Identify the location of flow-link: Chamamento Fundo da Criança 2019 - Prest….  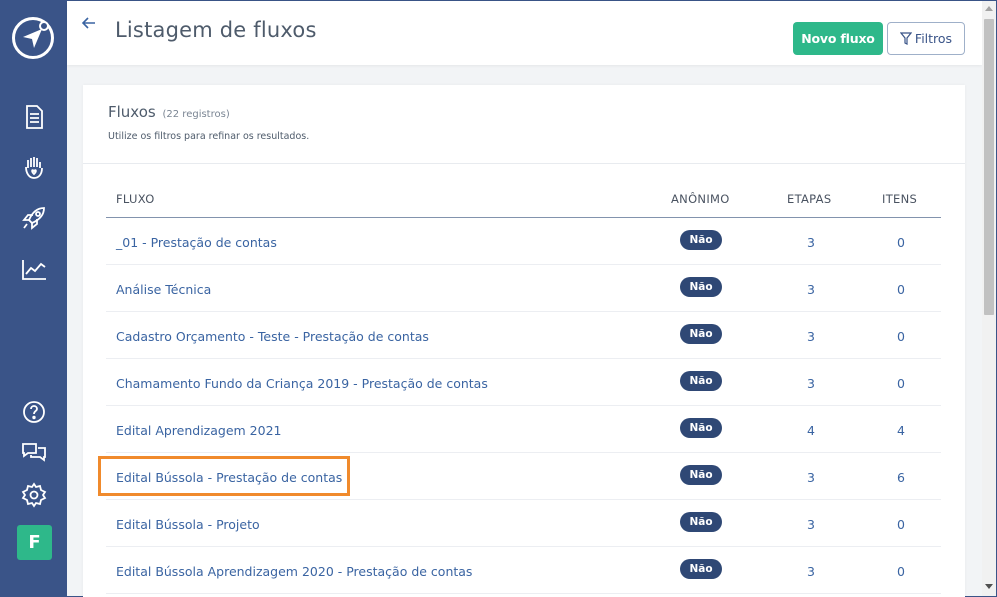
(302, 383).